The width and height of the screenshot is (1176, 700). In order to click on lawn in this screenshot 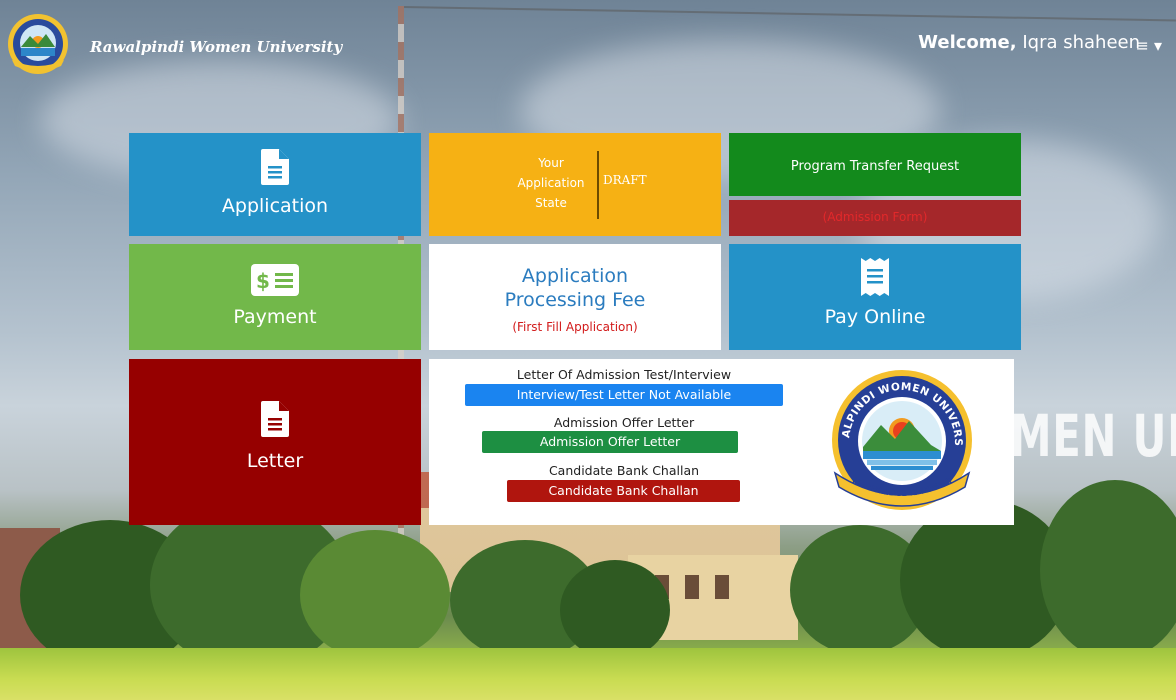, I will do `click(588, 674)`.